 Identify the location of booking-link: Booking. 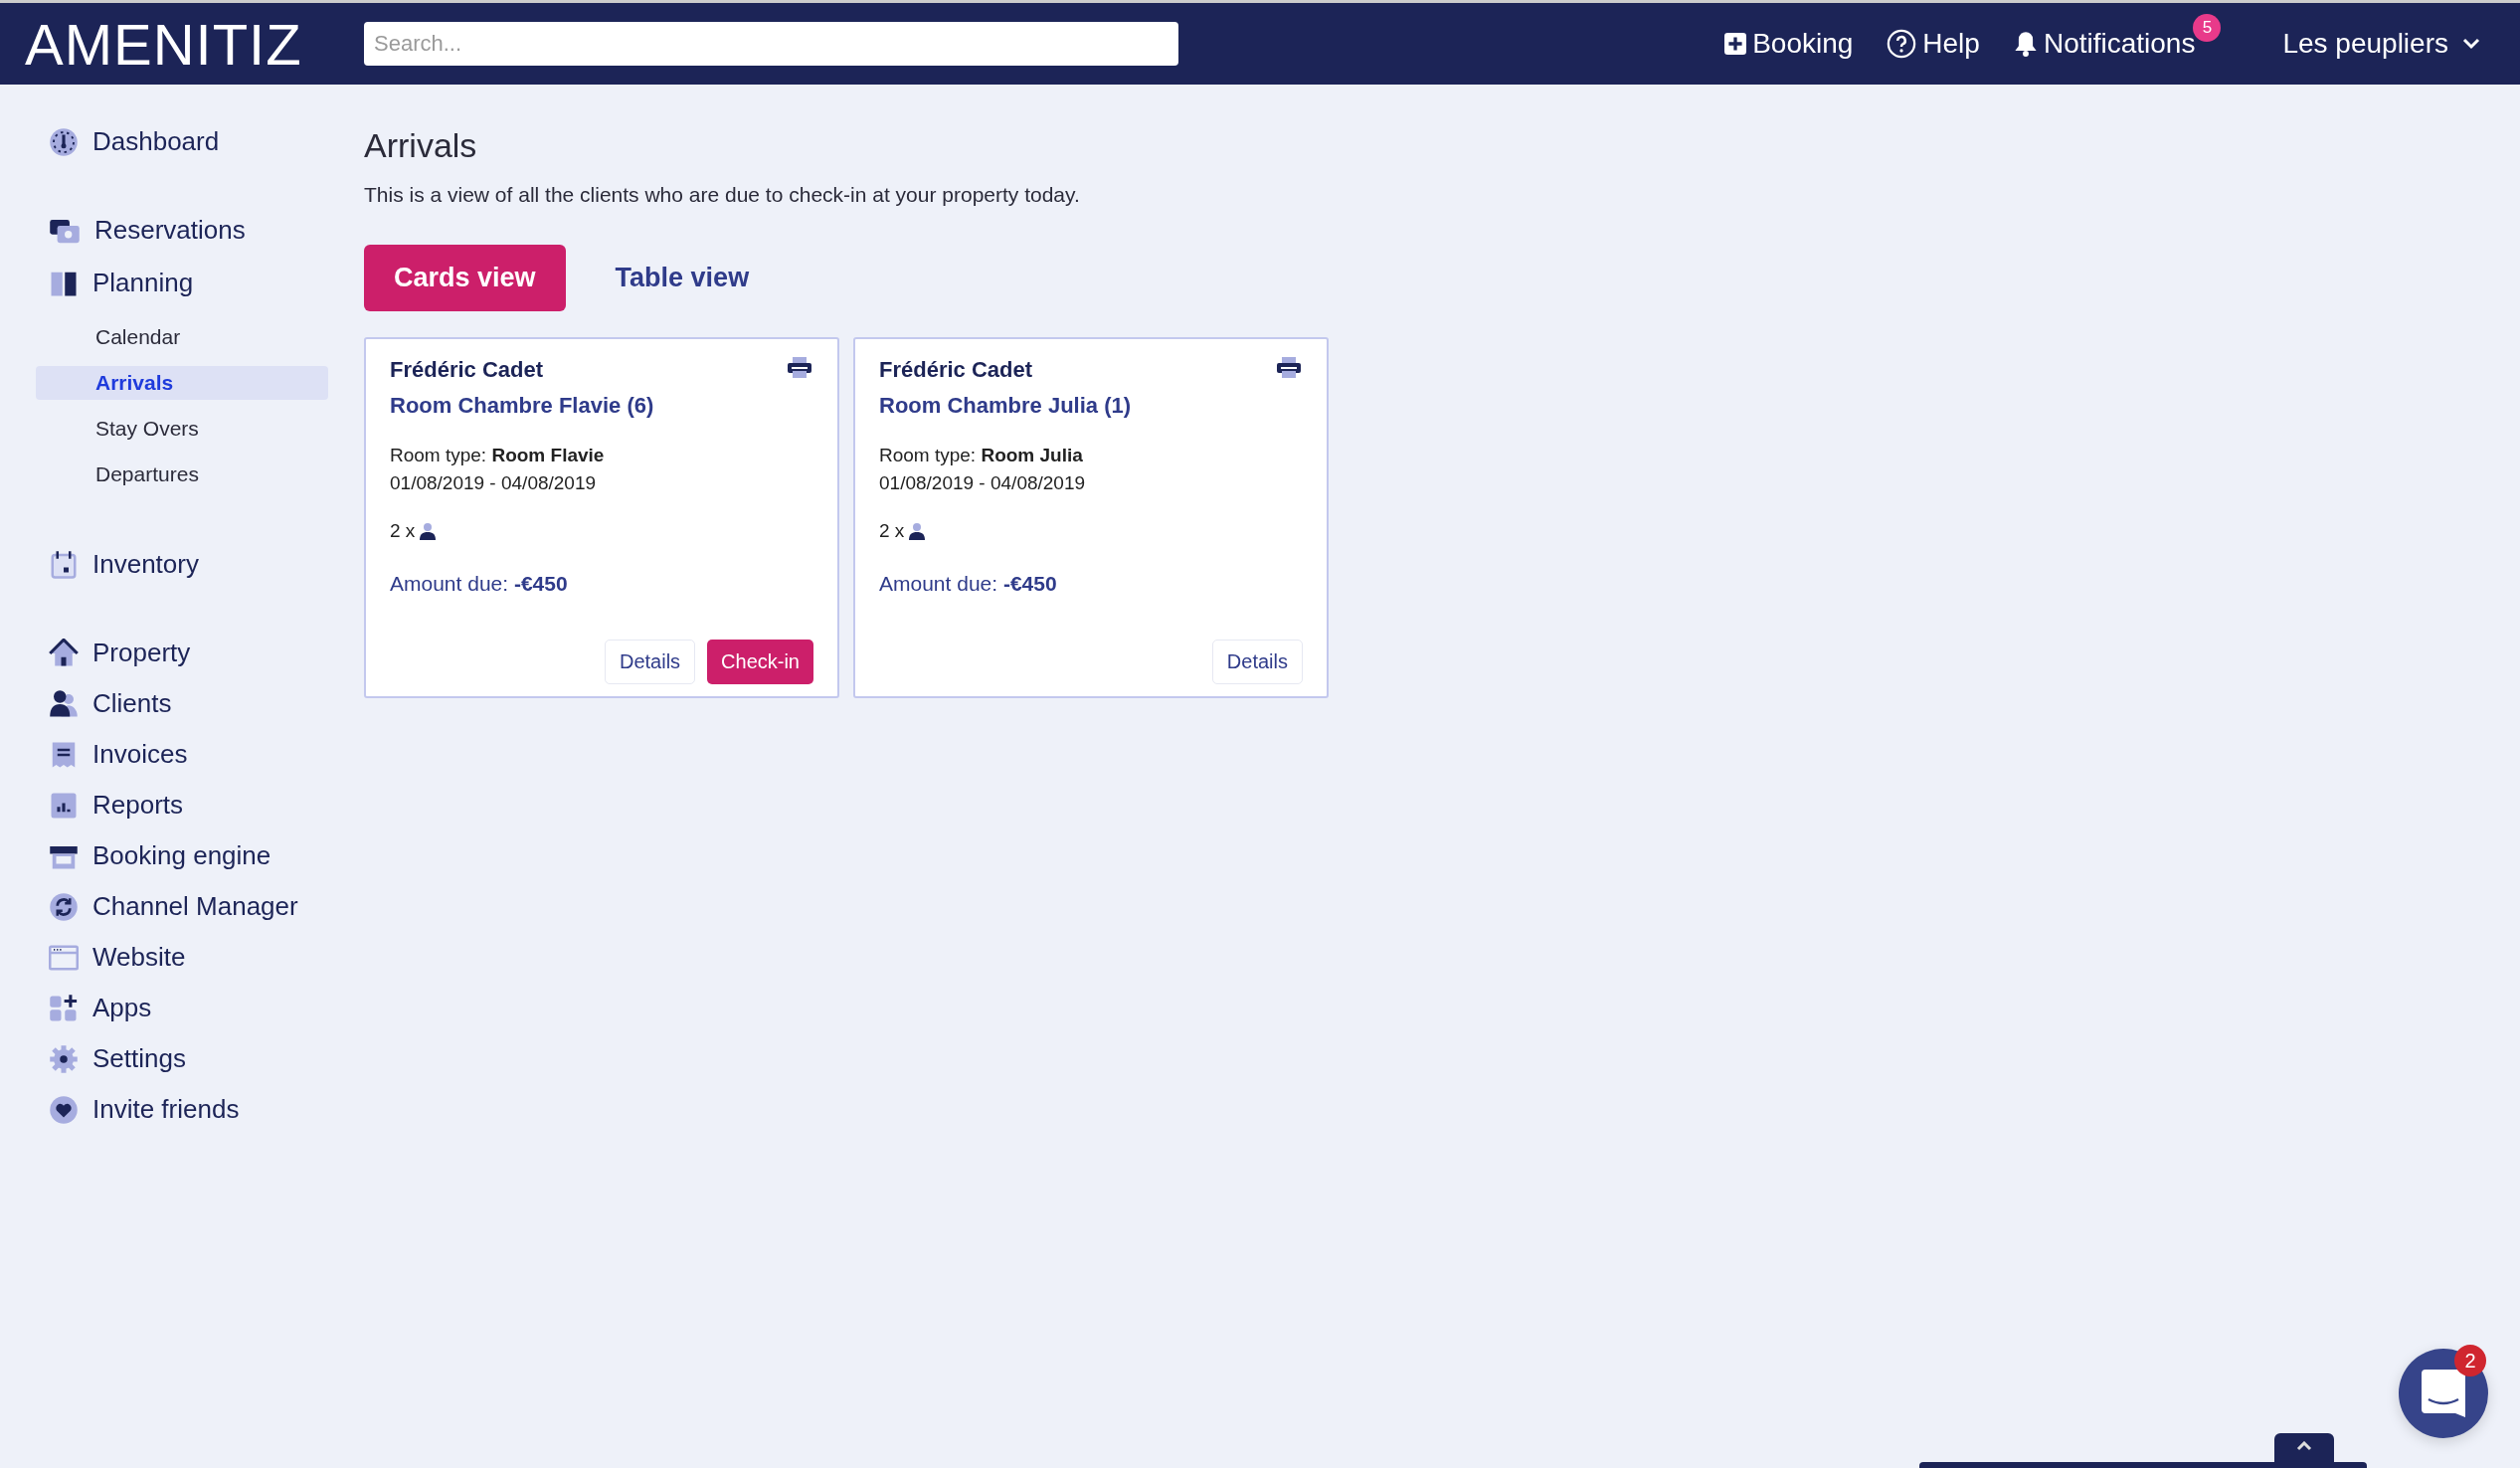
(1789, 44).